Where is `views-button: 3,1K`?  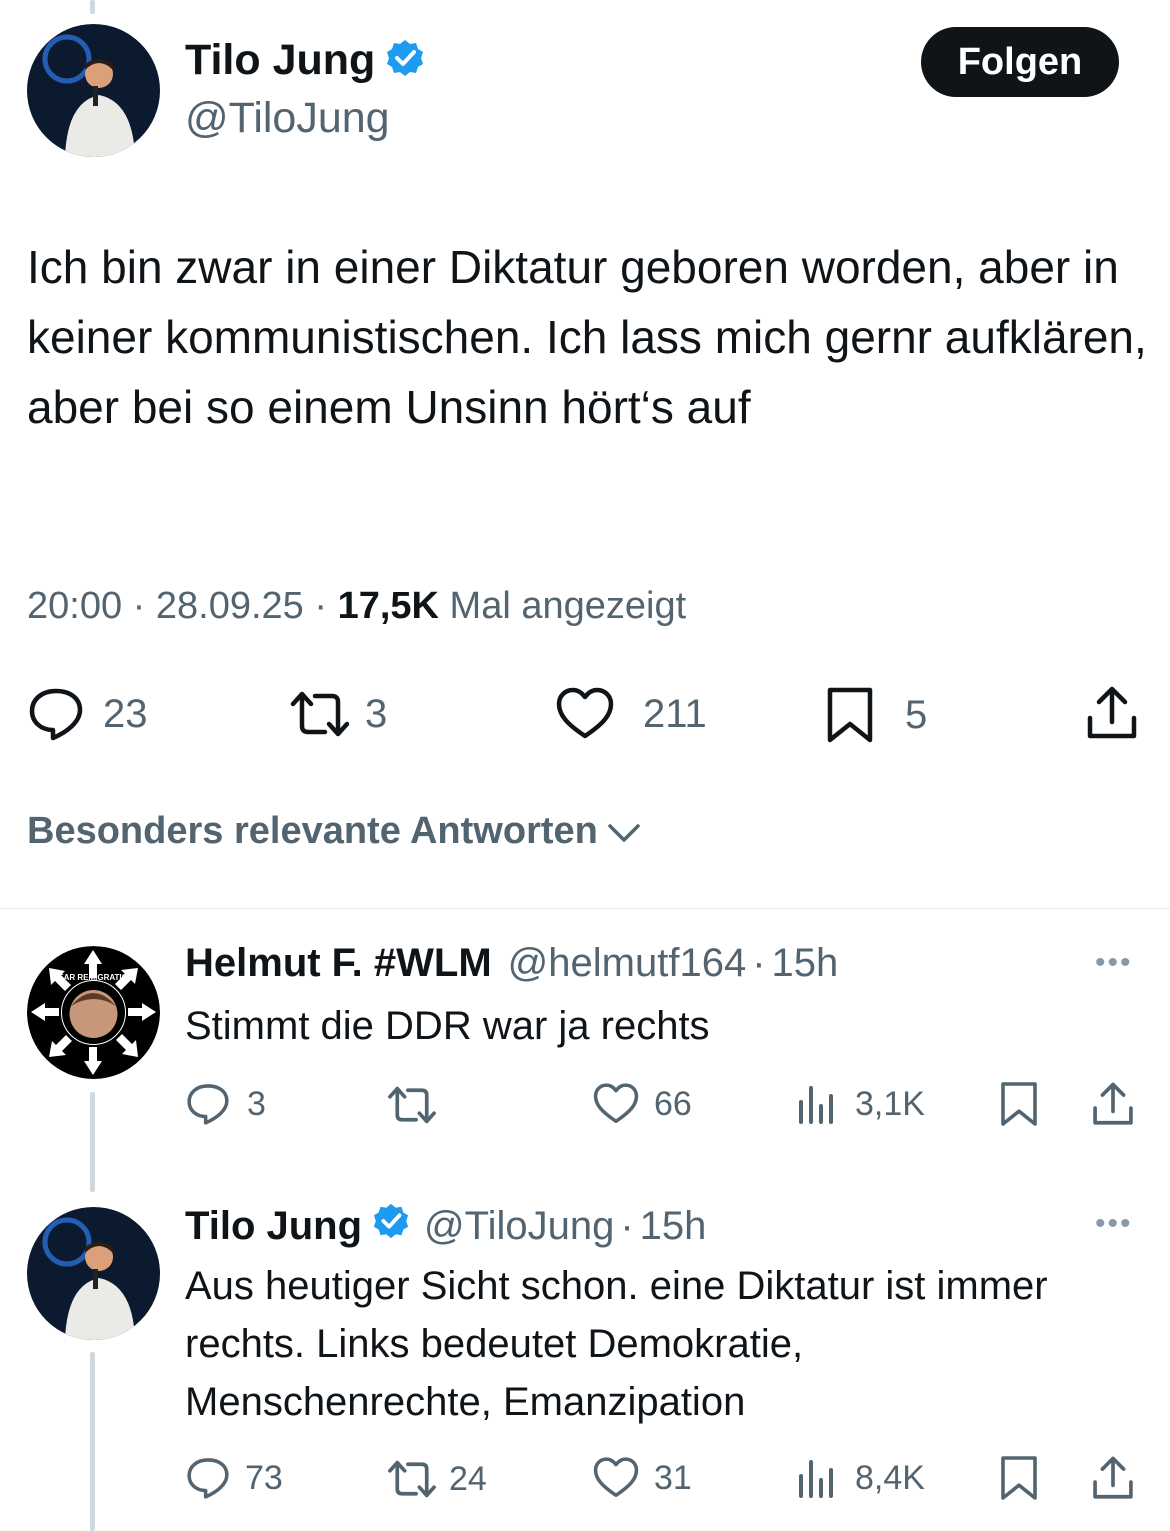
views-button: 3,1K is located at coordinates (861, 1104).